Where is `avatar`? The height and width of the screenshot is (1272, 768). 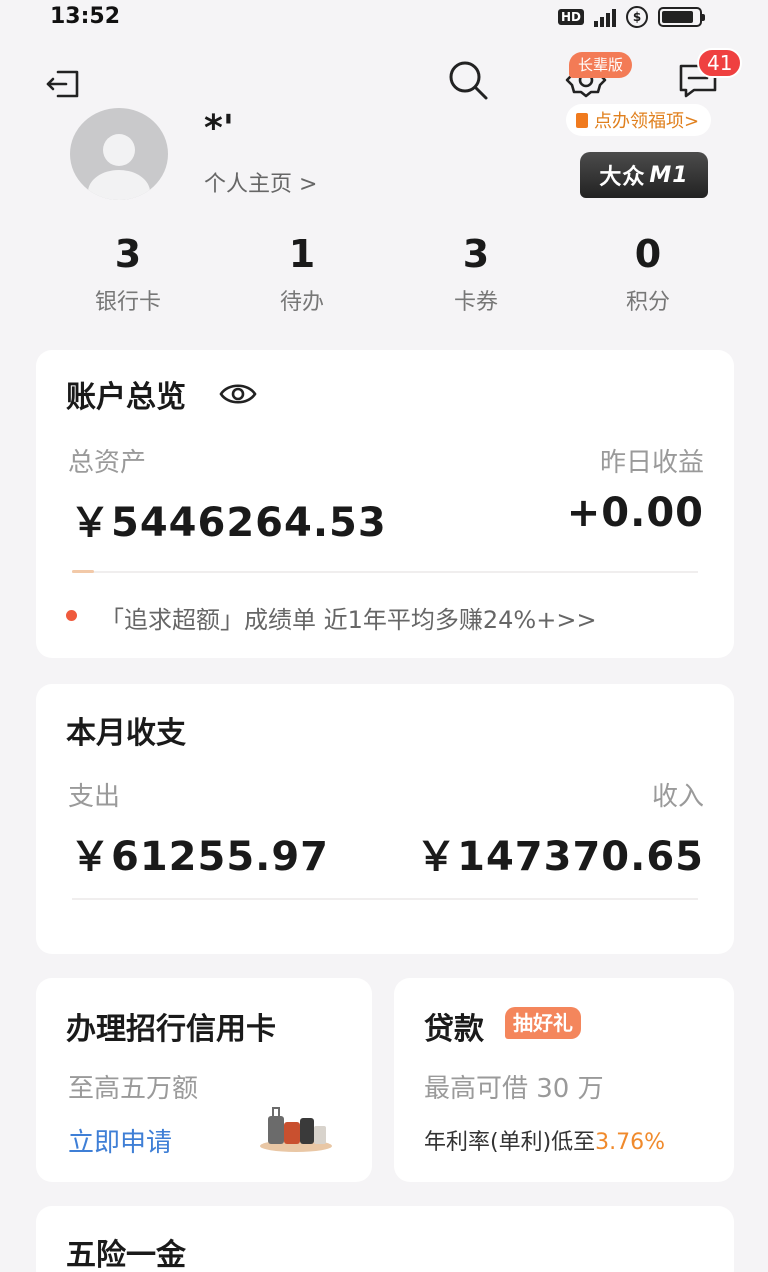
avatar is located at coordinates (119, 154).